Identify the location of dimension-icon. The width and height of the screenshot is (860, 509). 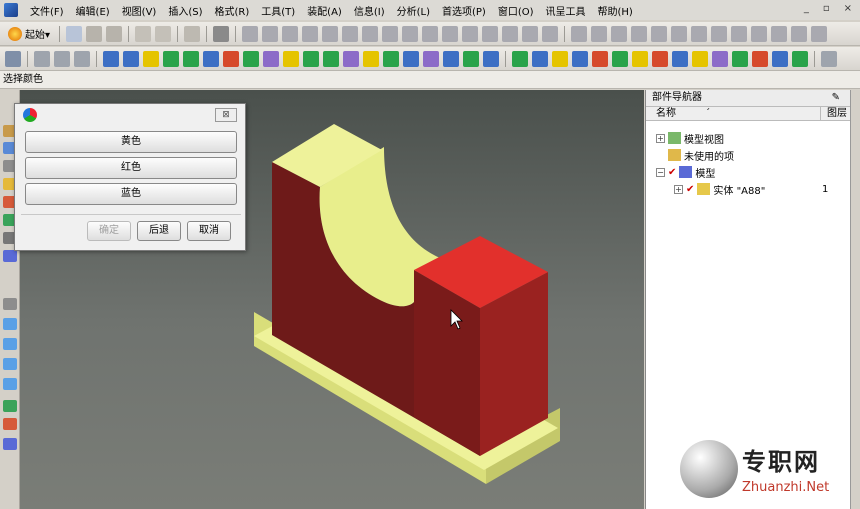
(471, 58).